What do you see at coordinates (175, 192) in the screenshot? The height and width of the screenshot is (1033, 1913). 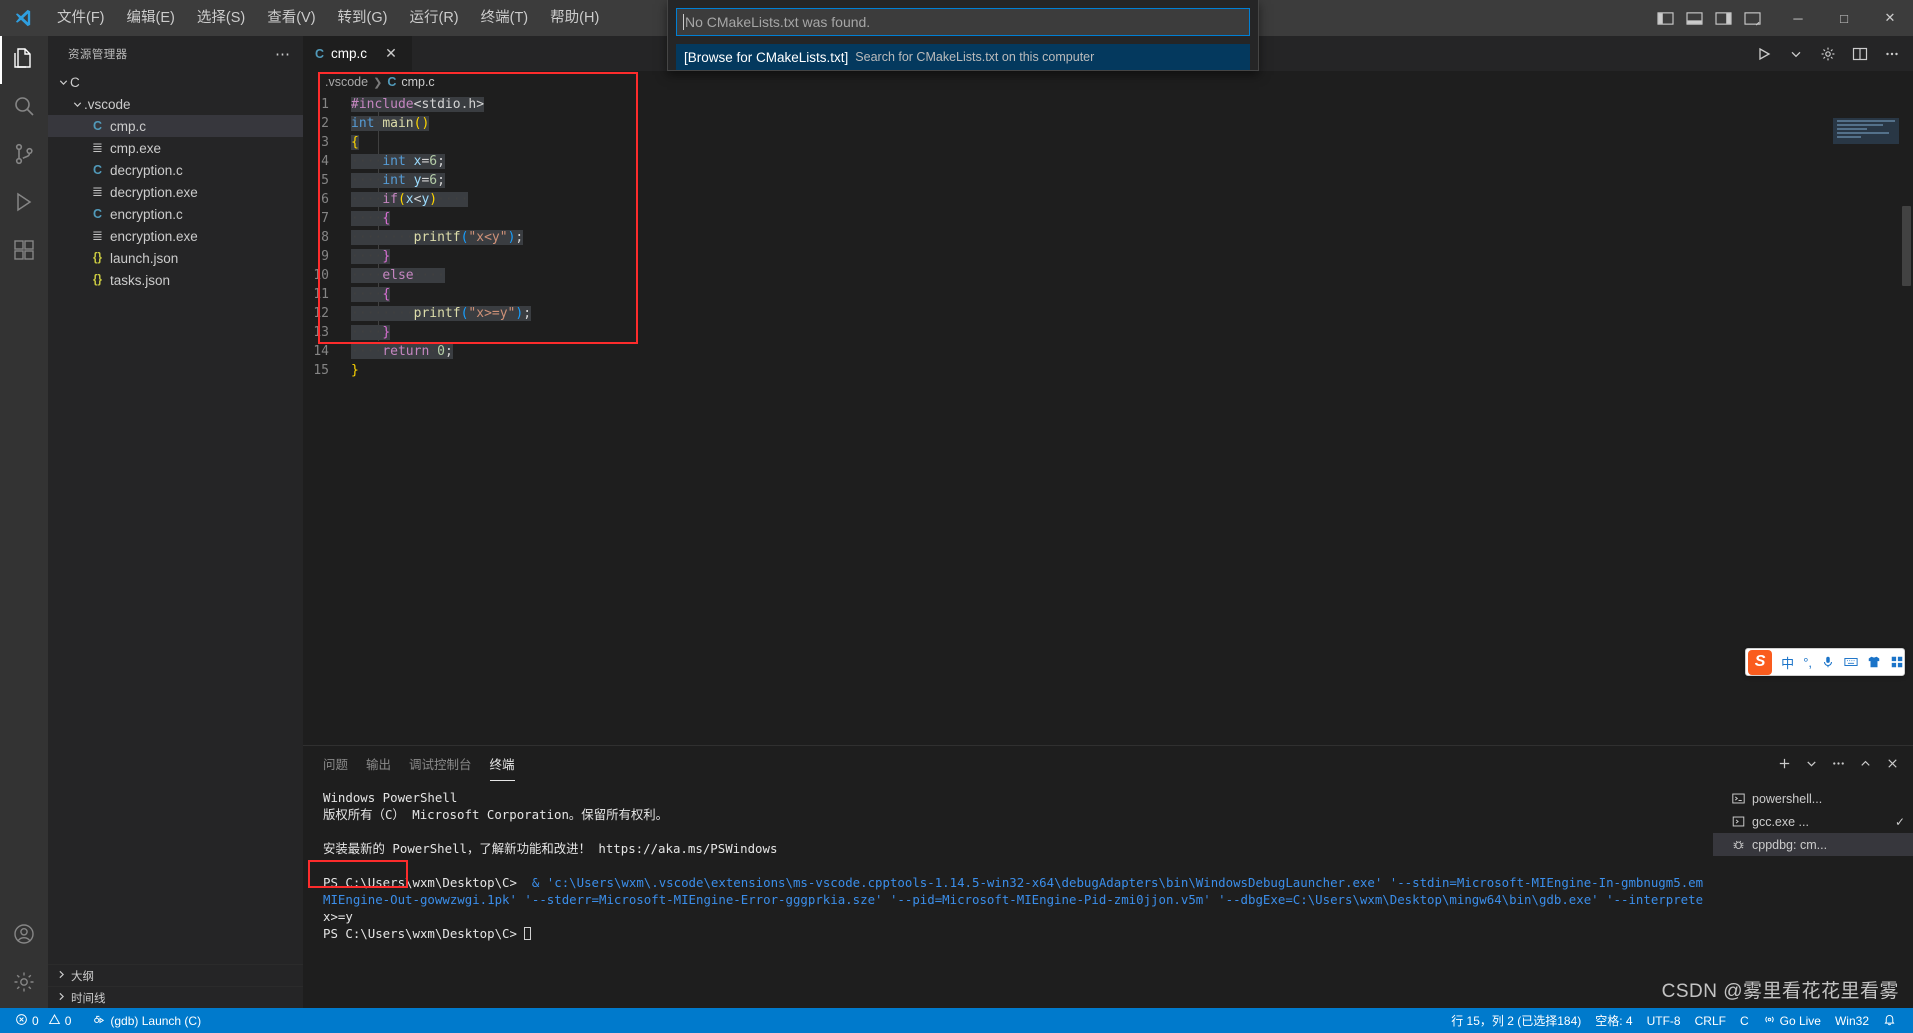 I see `tree-item-decryption-exe: ≣ decryption.exe` at bounding box center [175, 192].